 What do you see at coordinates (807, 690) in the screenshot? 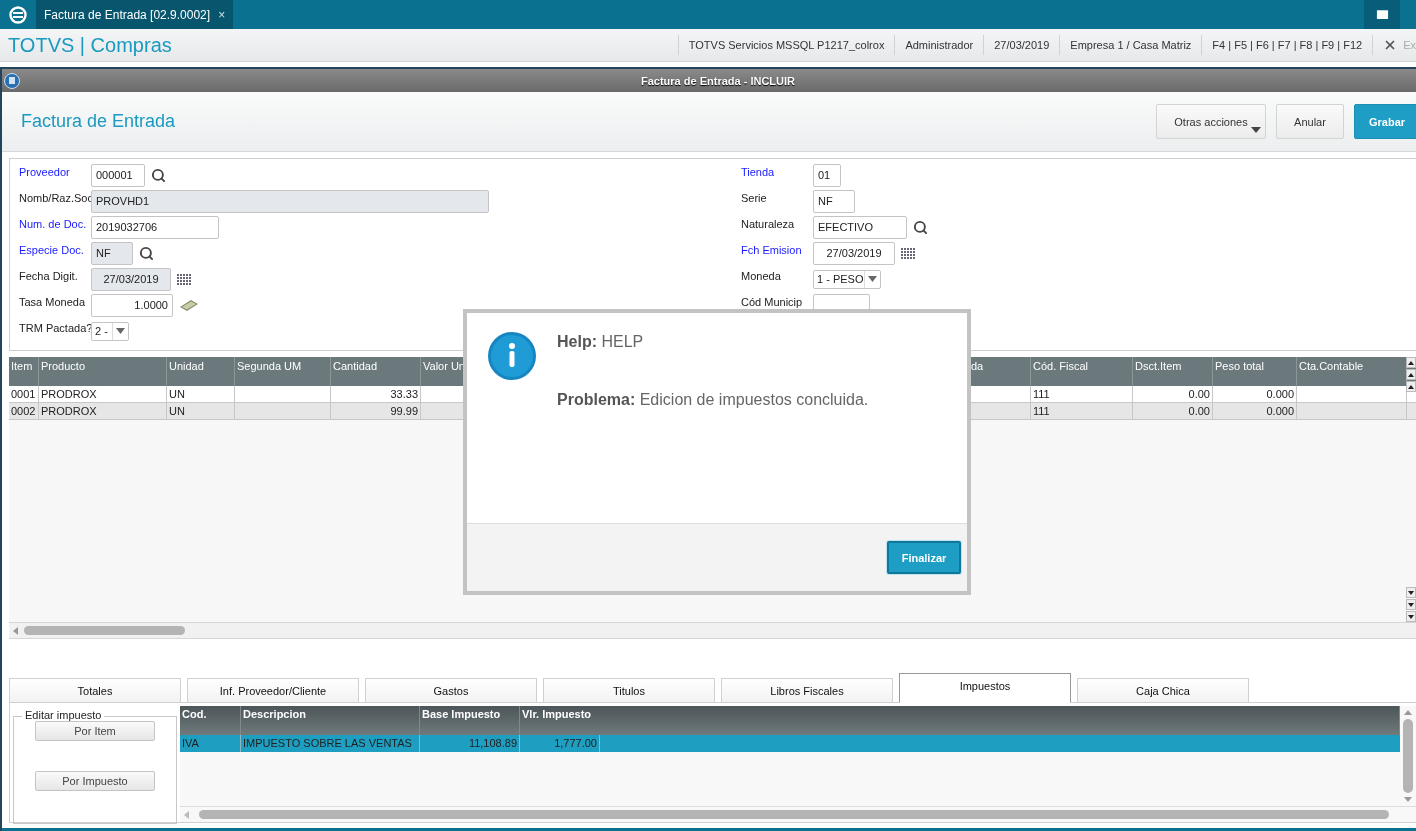
I see `tab: Libros Fiscales` at bounding box center [807, 690].